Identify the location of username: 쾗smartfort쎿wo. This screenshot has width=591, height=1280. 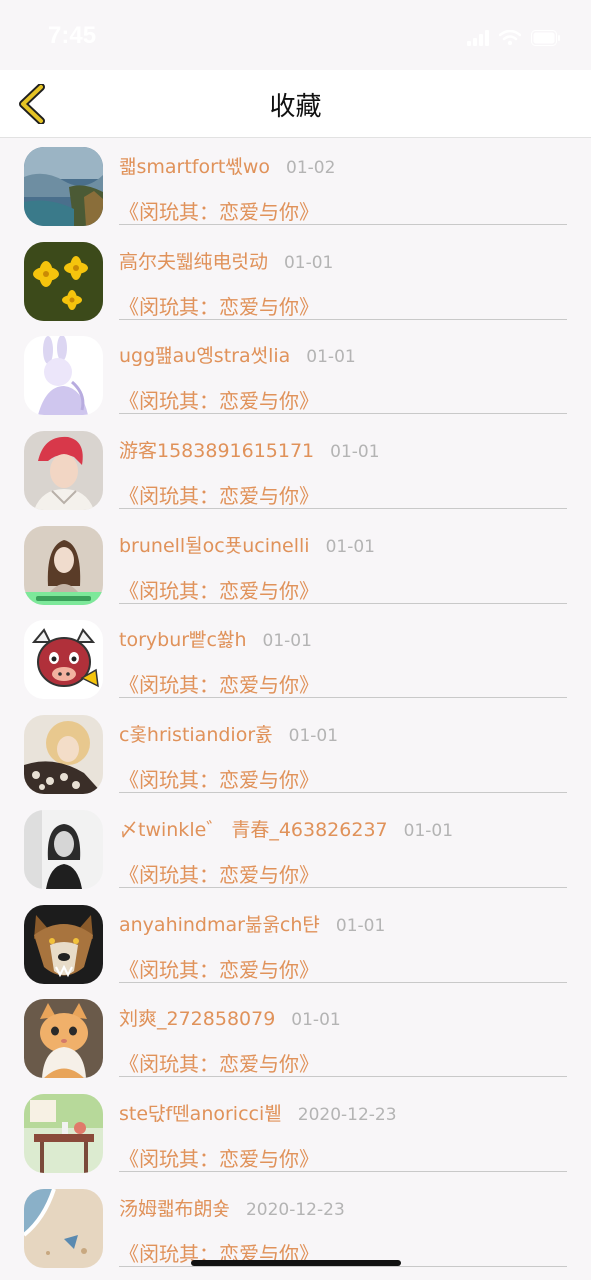
(195, 167).